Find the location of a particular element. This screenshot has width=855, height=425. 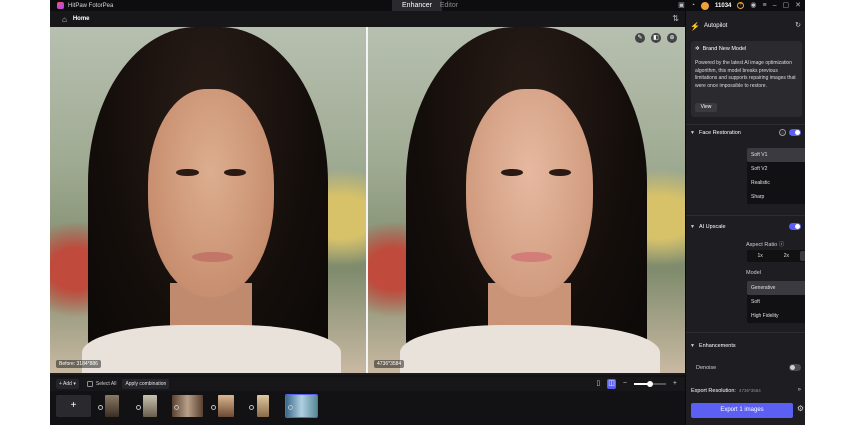

brush-icon: ✎ is located at coordinates (640, 38).